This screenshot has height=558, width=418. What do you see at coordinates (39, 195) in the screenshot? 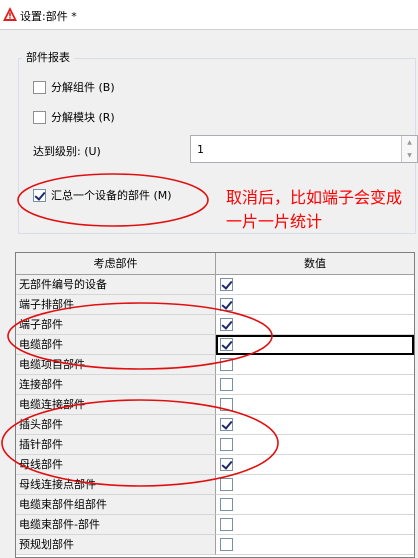
I see `summarize-device-parts-checkbox` at bounding box center [39, 195].